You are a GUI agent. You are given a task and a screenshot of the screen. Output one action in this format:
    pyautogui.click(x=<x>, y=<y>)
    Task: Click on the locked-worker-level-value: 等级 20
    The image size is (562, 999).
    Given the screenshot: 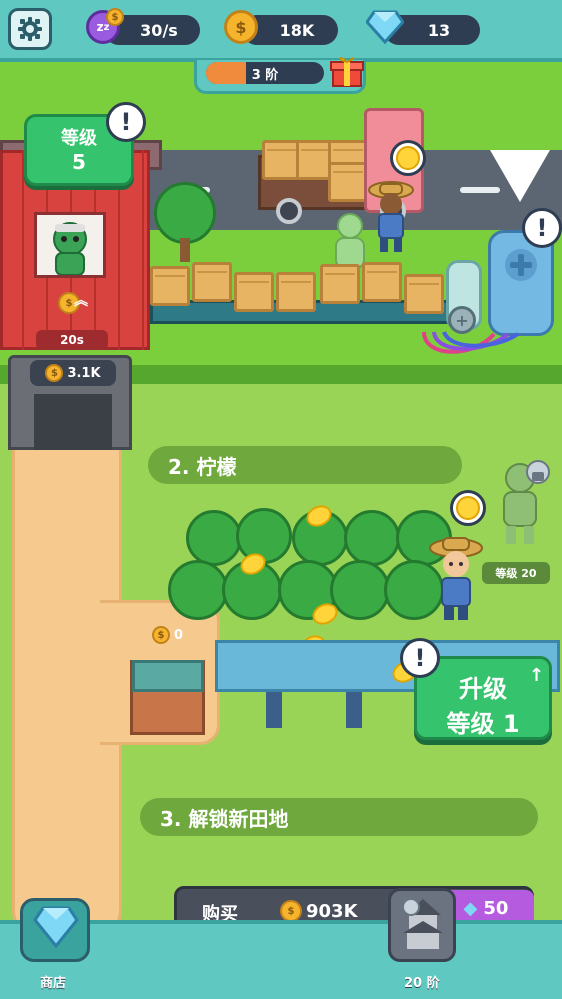 What is the action you would take?
    pyautogui.click(x=516, y=573)
    